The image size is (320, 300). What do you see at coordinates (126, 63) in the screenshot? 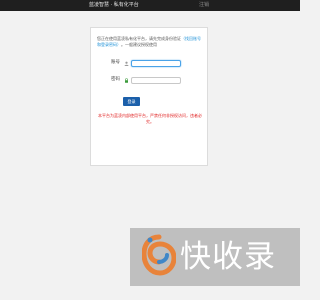
I see `user-icon` at bounding box center [126, 63].